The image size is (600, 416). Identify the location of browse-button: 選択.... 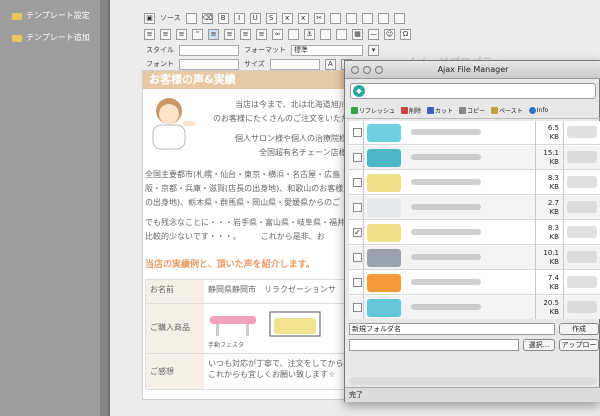
(539, 345).